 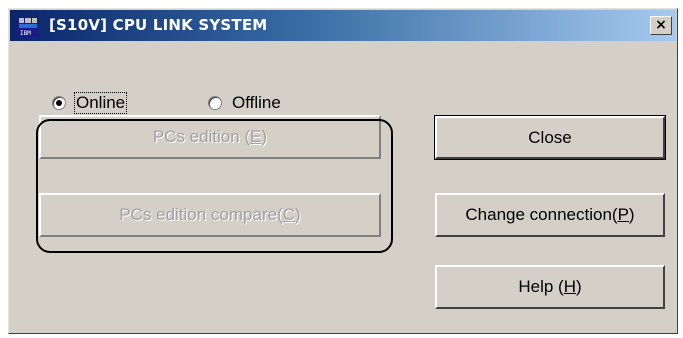 What do you see at coordinates (201, 136) in the screenshot?
I see `pcs-edition-label: PCs edition (` at bounding box center [201, 136].